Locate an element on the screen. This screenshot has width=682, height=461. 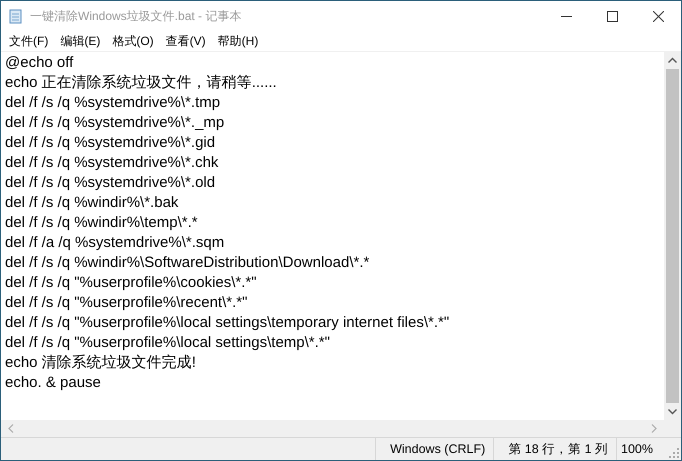
code-line: del /f /s /q "%userprofile%\recent\*.*" is located at coordinates (126, 303).